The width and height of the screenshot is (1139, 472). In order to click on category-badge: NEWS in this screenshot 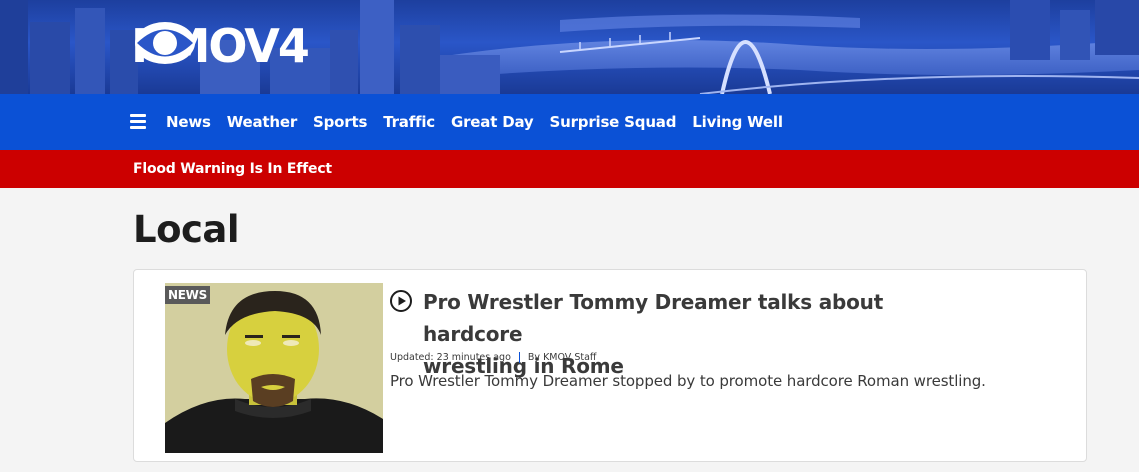, I will do `click(187, 295)`.